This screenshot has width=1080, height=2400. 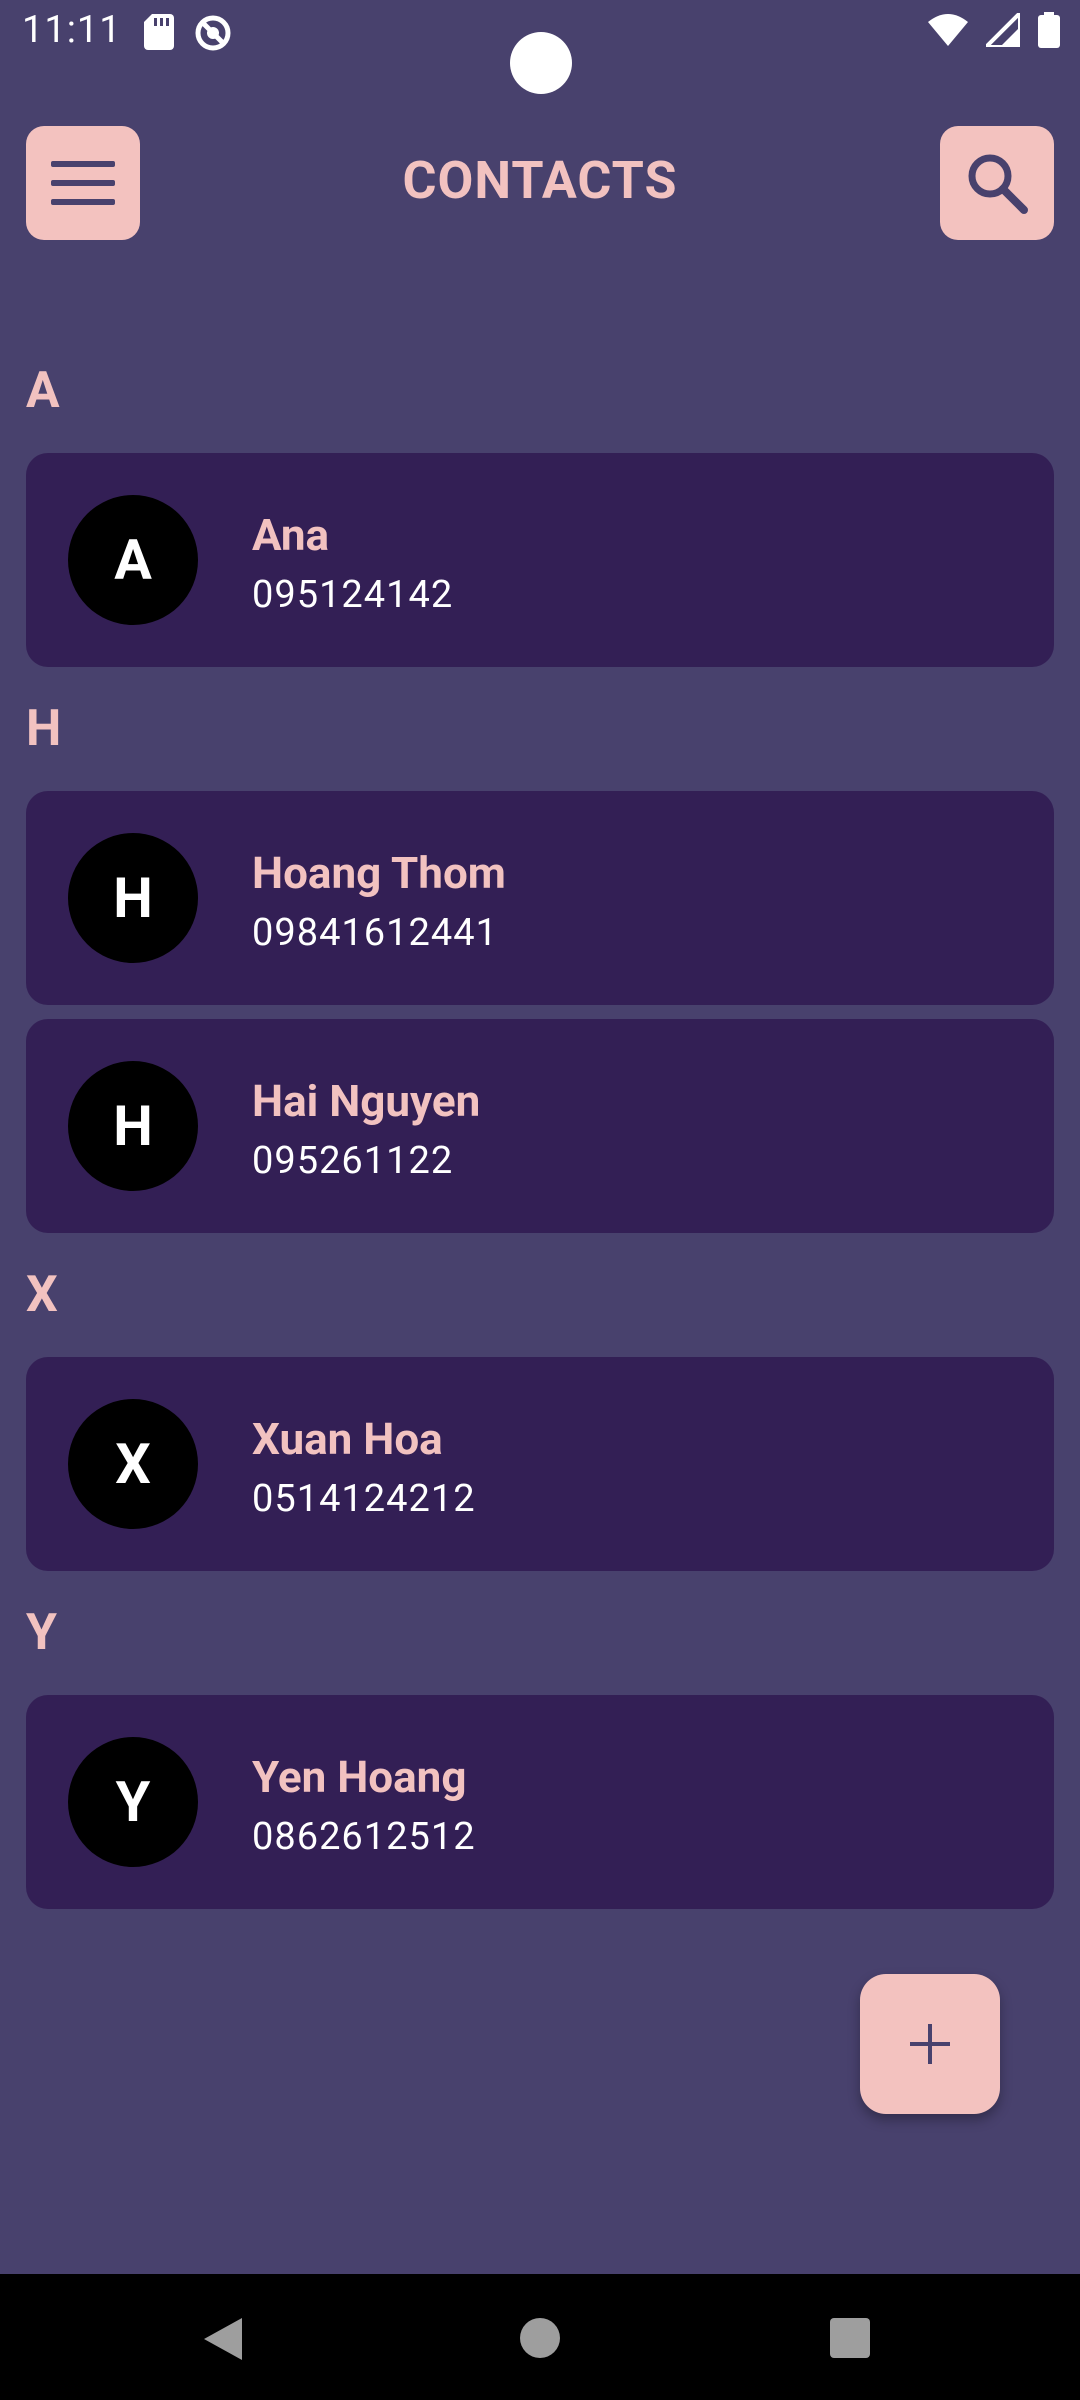 What do you see at coordinates (223, 2339) in the screenshot?
I see `back-icon` at bounding box center [223, 2339].